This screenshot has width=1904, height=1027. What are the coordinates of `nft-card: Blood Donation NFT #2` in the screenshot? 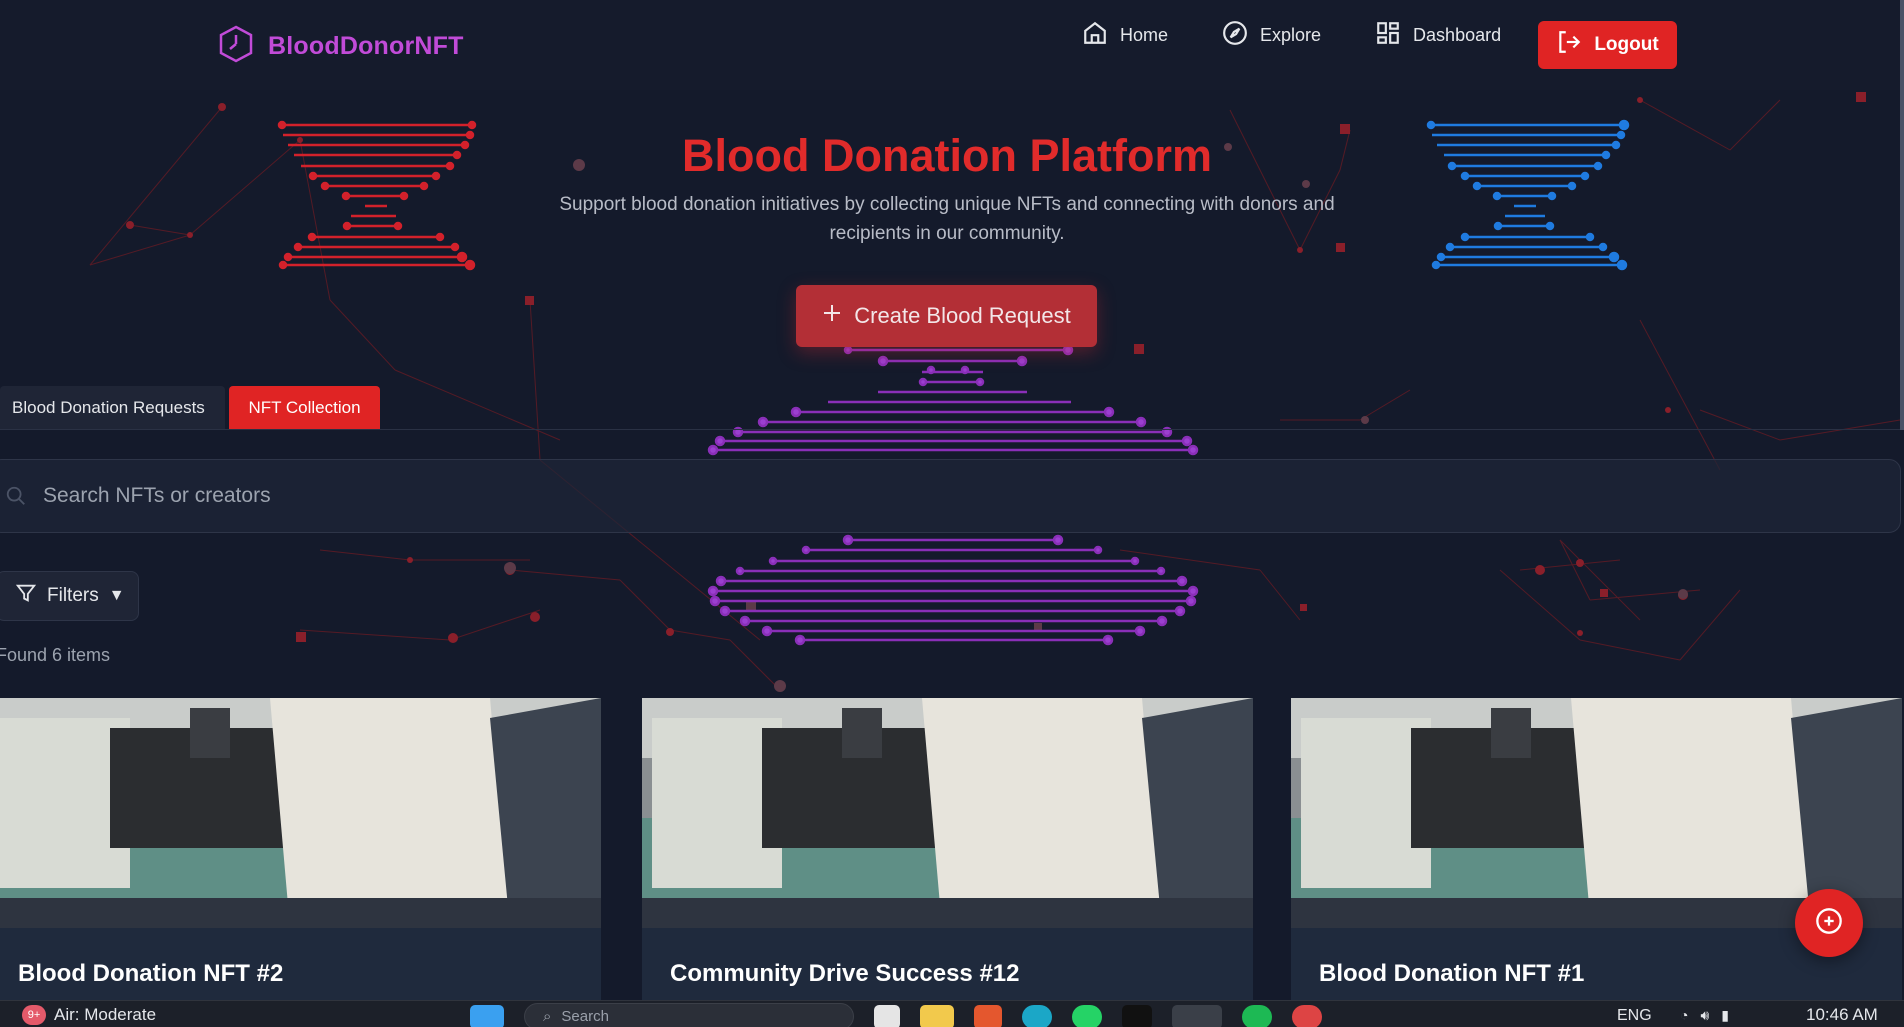 It's located at (300, 849).